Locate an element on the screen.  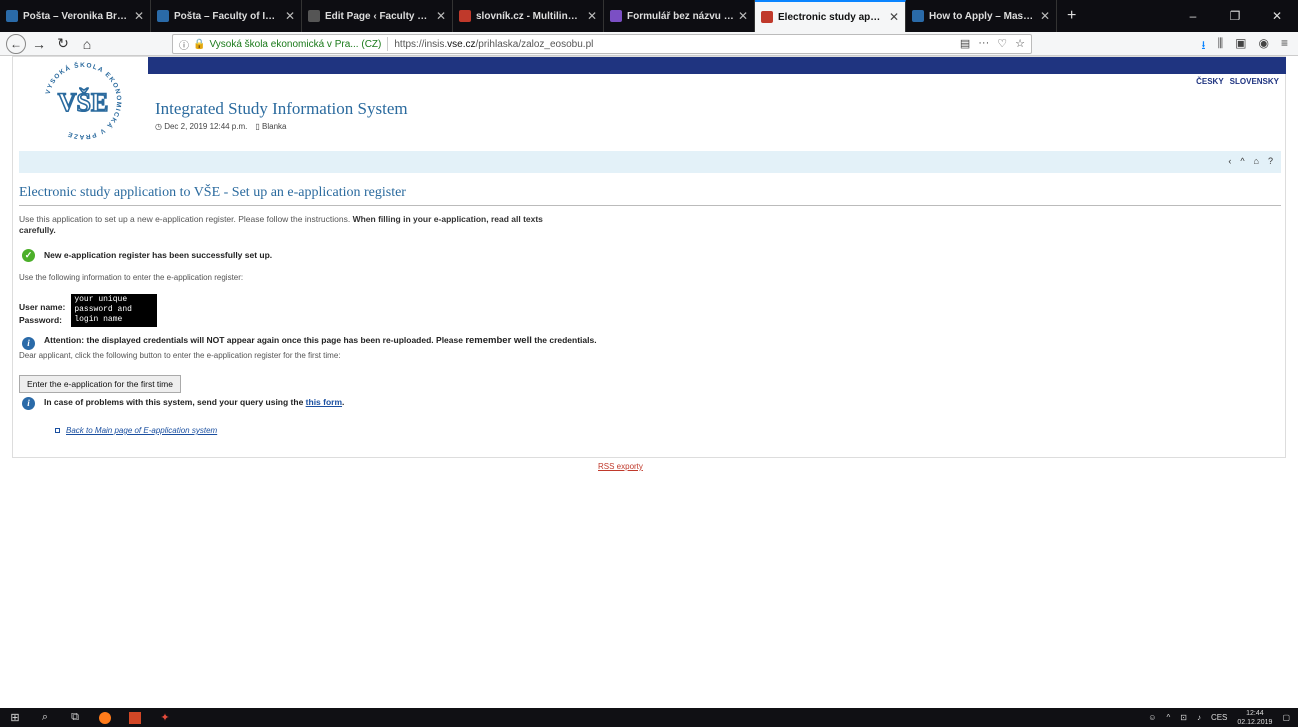
info-icon: i is located at coordinates (28, 403).